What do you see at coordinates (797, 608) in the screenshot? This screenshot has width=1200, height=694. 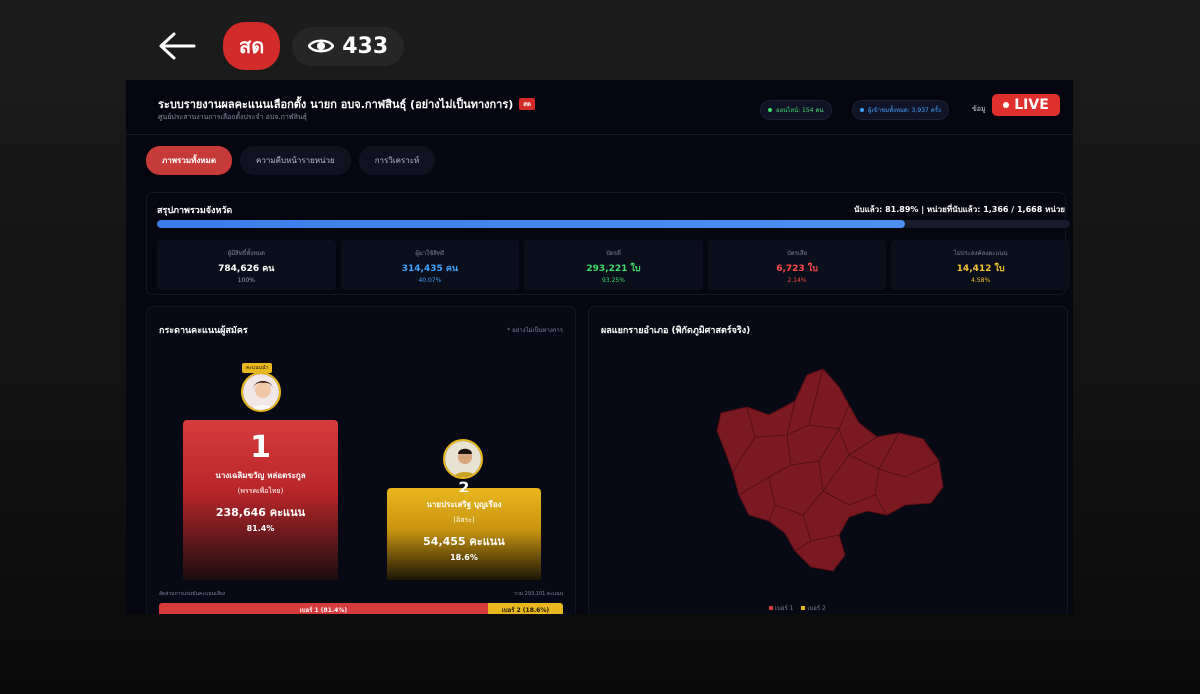 I see `map-legend: เบอร์ 1 เบอร์ 2` at bounding box center [797, 608].